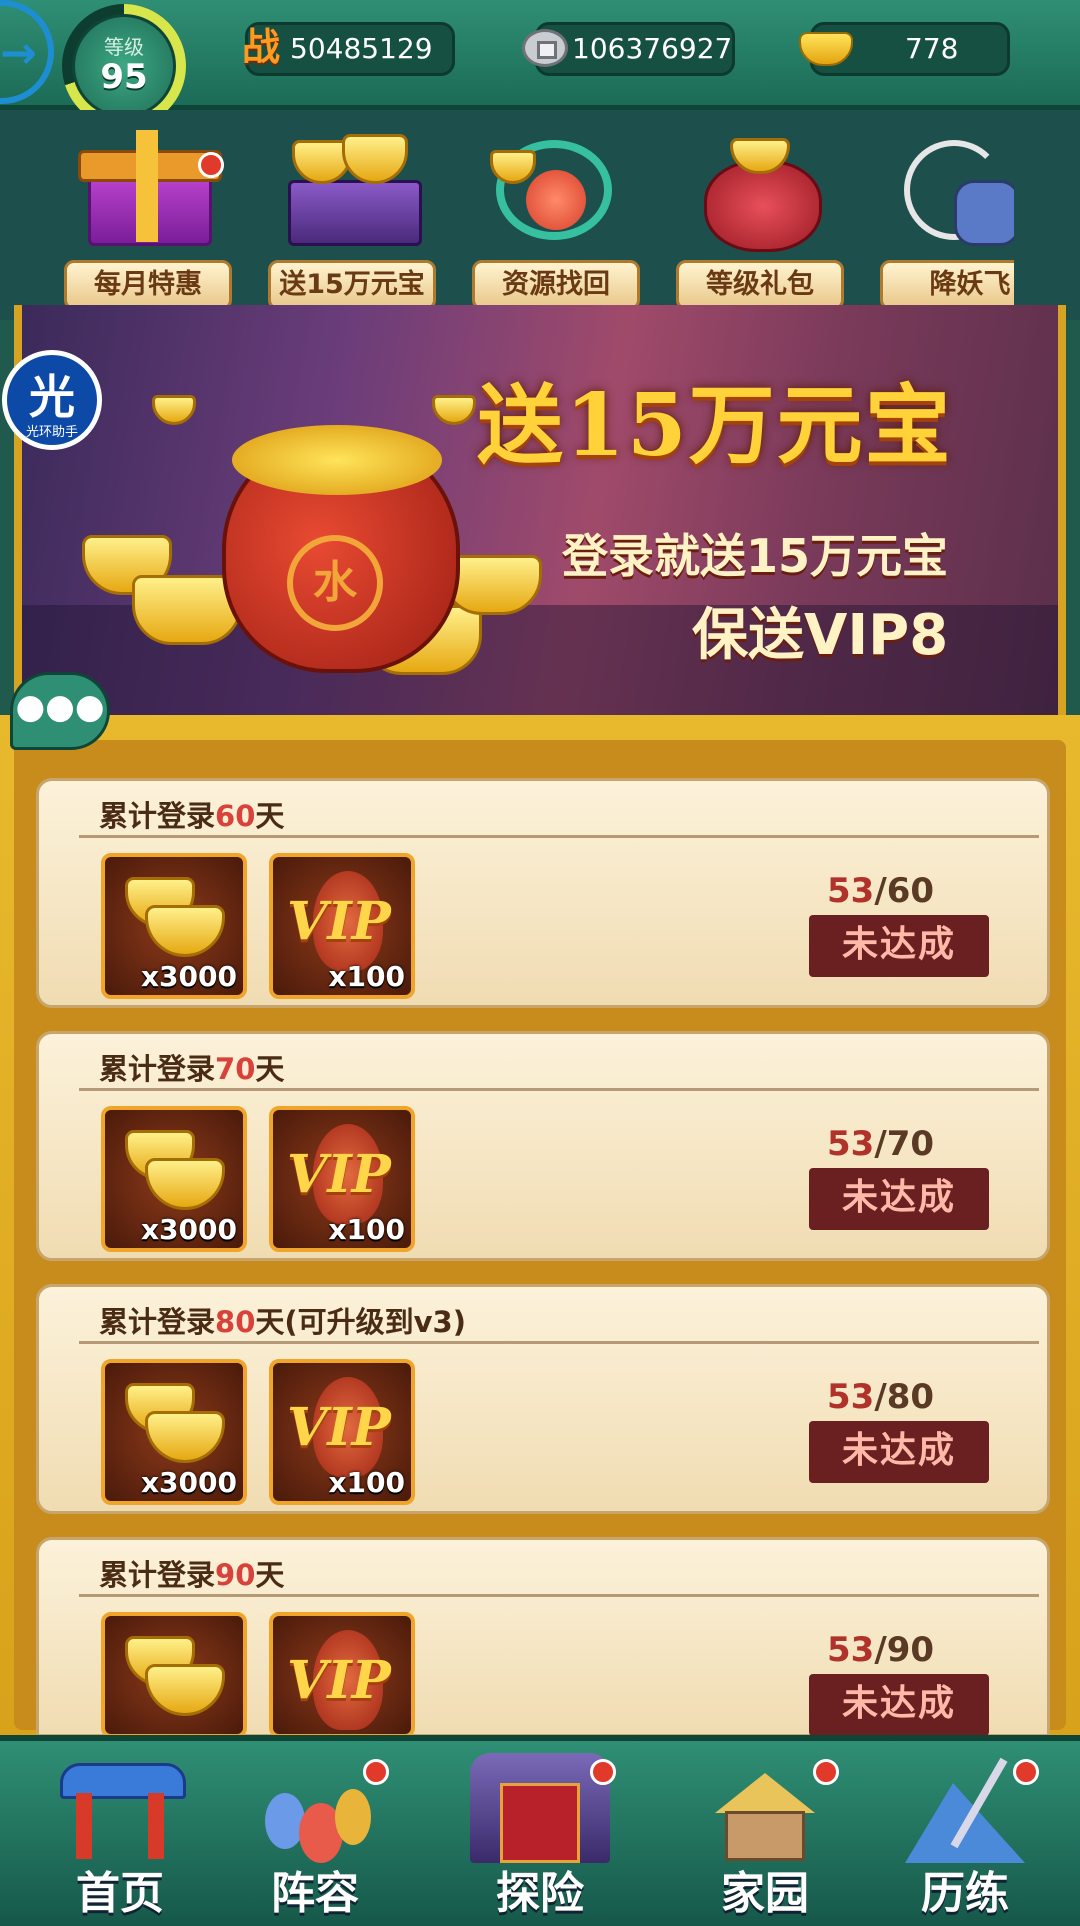 This screenshot has height=1926, width=1080. Describe the element at coordinates (543, 1146) in the screenshot. I see `reward-card: 累计登录70天 x3000 VIP x100 53/70 未达成` at that location.